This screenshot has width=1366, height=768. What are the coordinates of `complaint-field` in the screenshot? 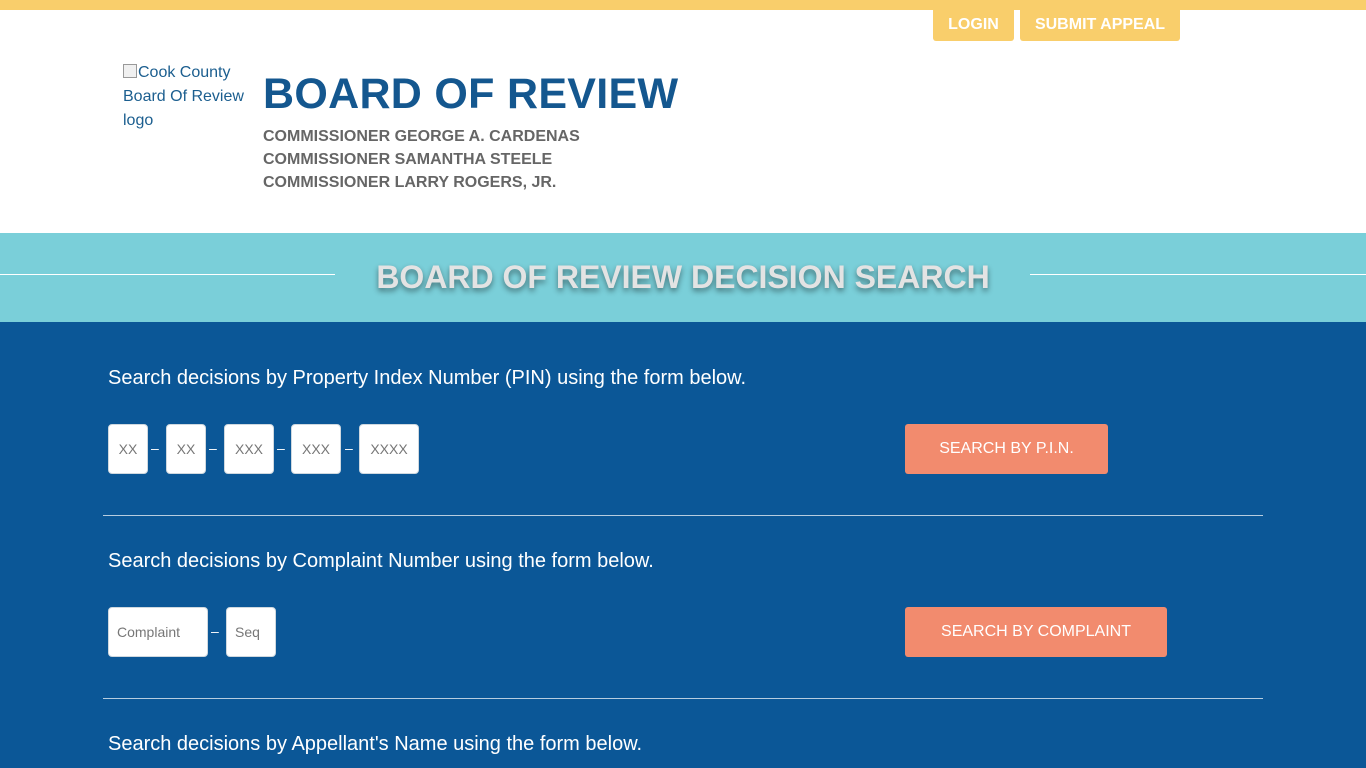 It's located at (158, 632).